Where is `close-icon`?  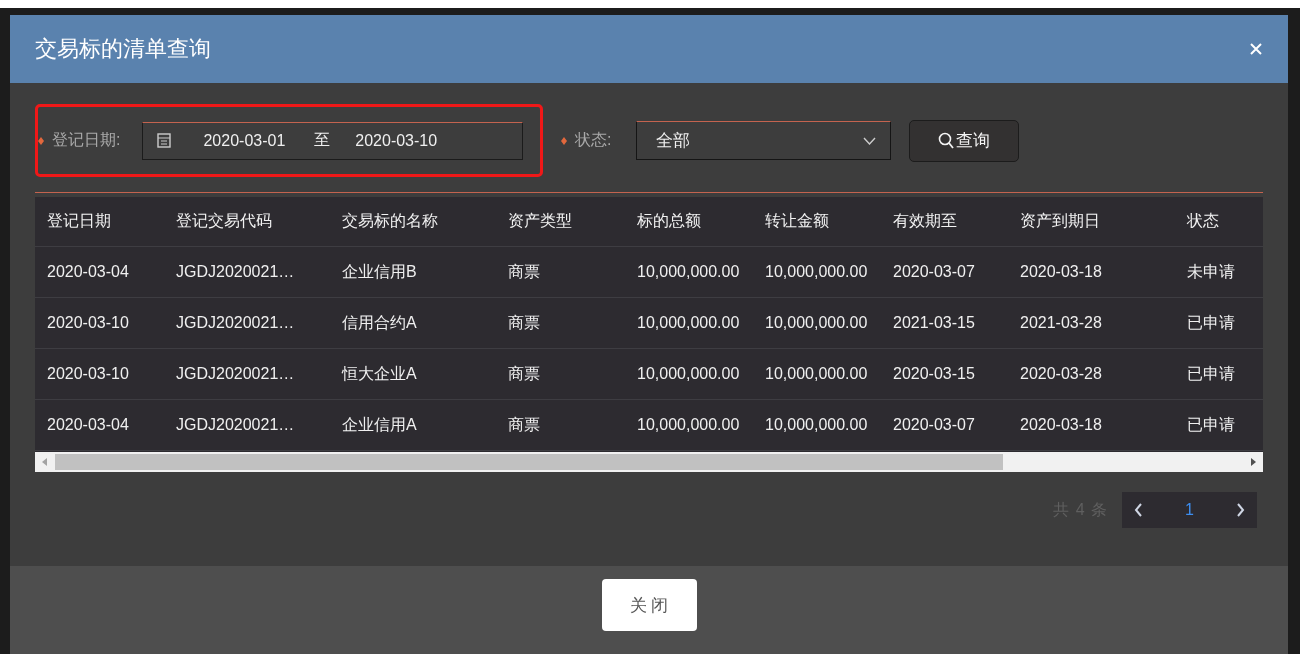 close-icon is located at coordinates (1256, 49).